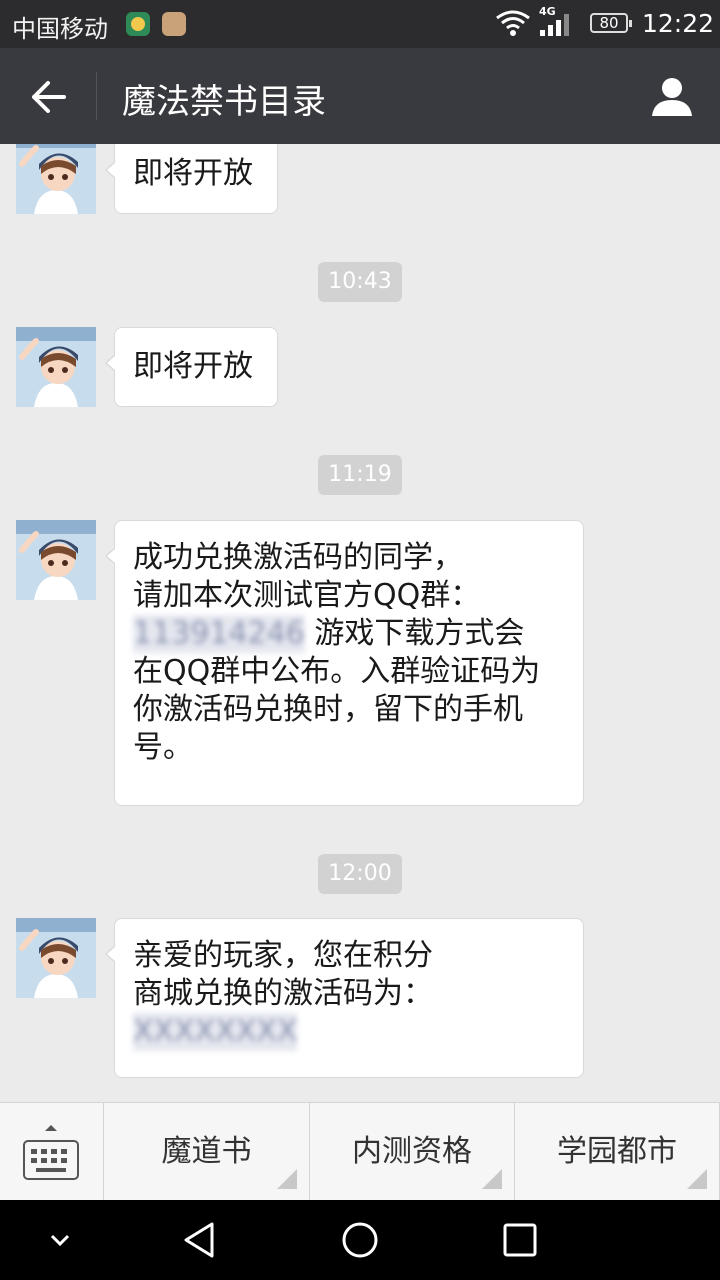 This screenshot has width=720, height=1280. What do you see at coordinates (96, 96) in the screenshot?
I see `header-divider` at bounding box center [96, 96].